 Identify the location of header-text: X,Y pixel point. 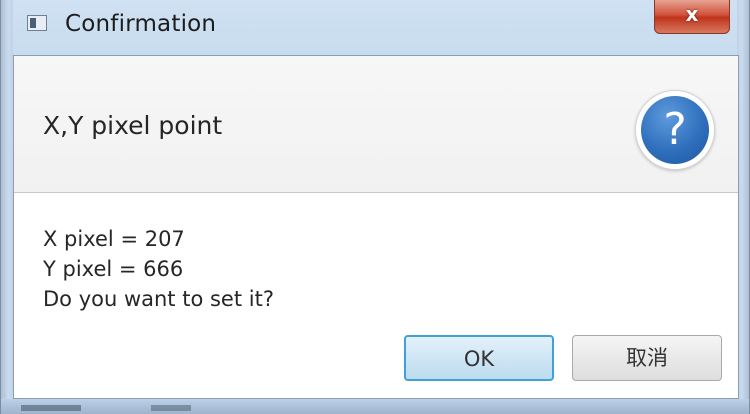
(133, 125).